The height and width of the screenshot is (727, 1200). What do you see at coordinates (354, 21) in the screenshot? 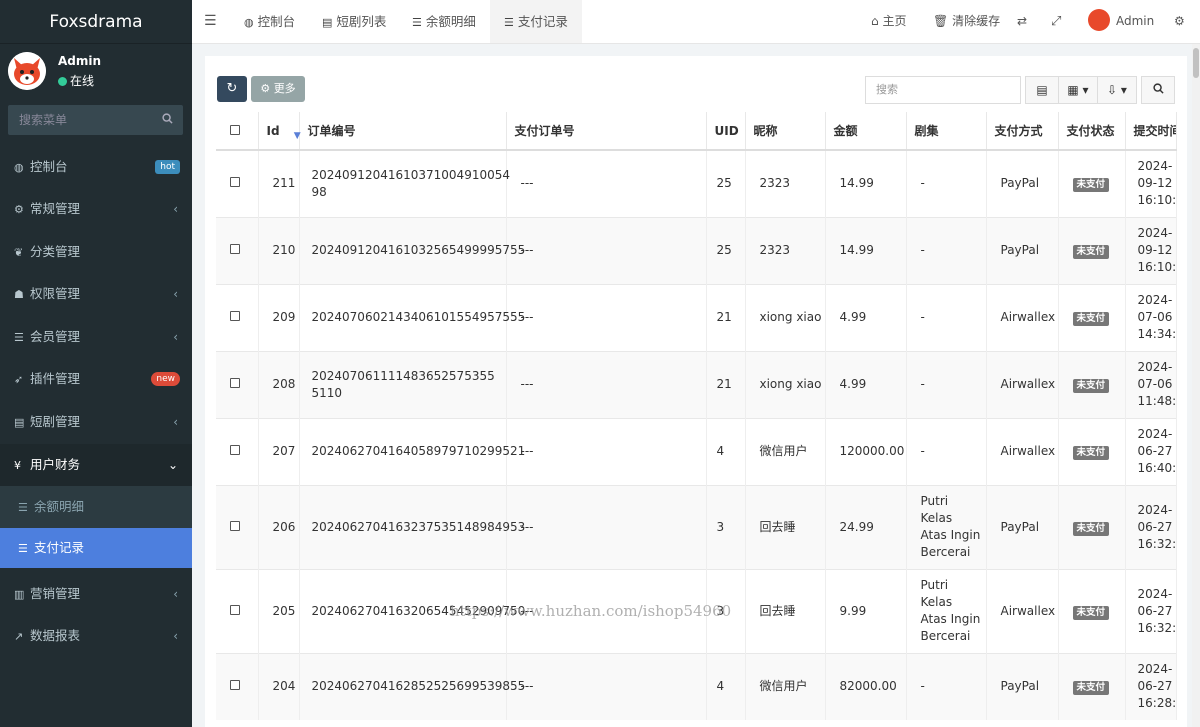
I see `tab-drama-list: ▤ 短剧列表` at bounding box center [354, 21].